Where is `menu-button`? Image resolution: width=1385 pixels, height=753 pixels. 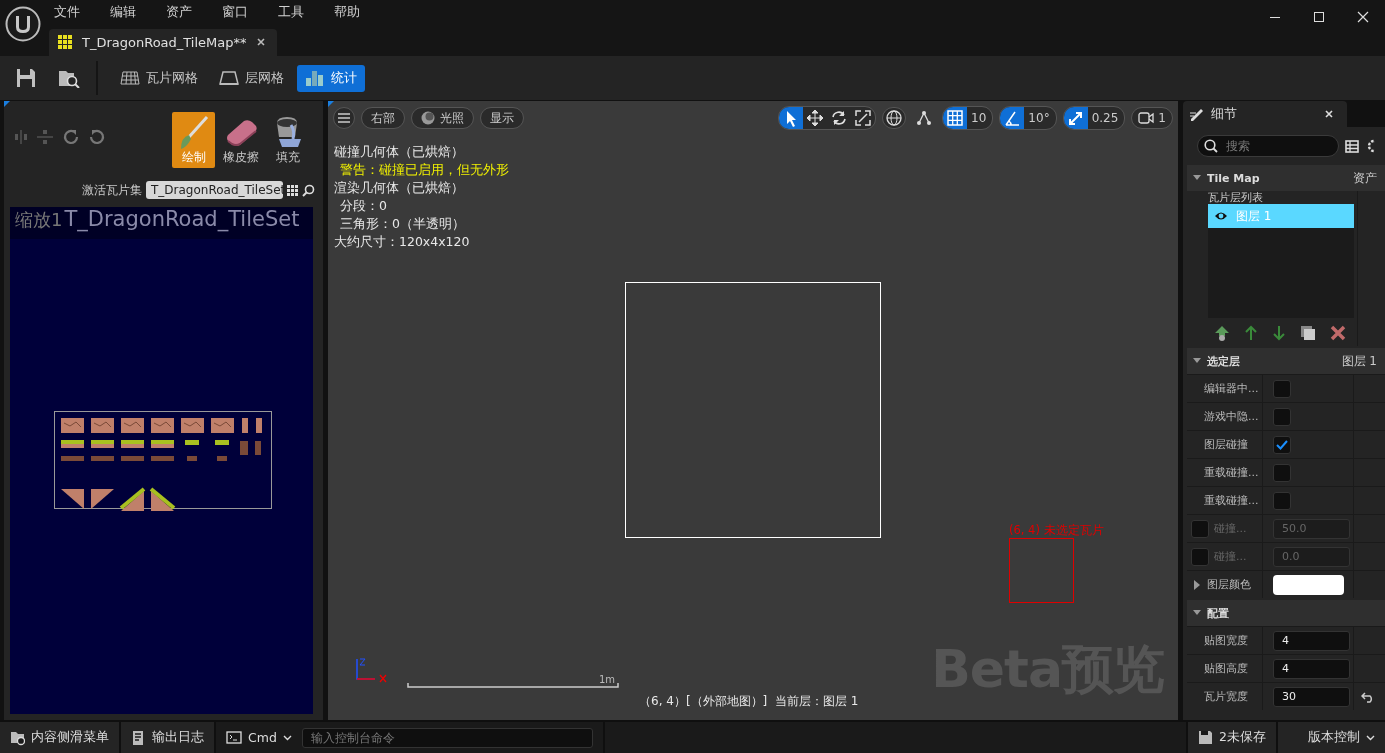
menu-button is located at coordinates (344, 118).